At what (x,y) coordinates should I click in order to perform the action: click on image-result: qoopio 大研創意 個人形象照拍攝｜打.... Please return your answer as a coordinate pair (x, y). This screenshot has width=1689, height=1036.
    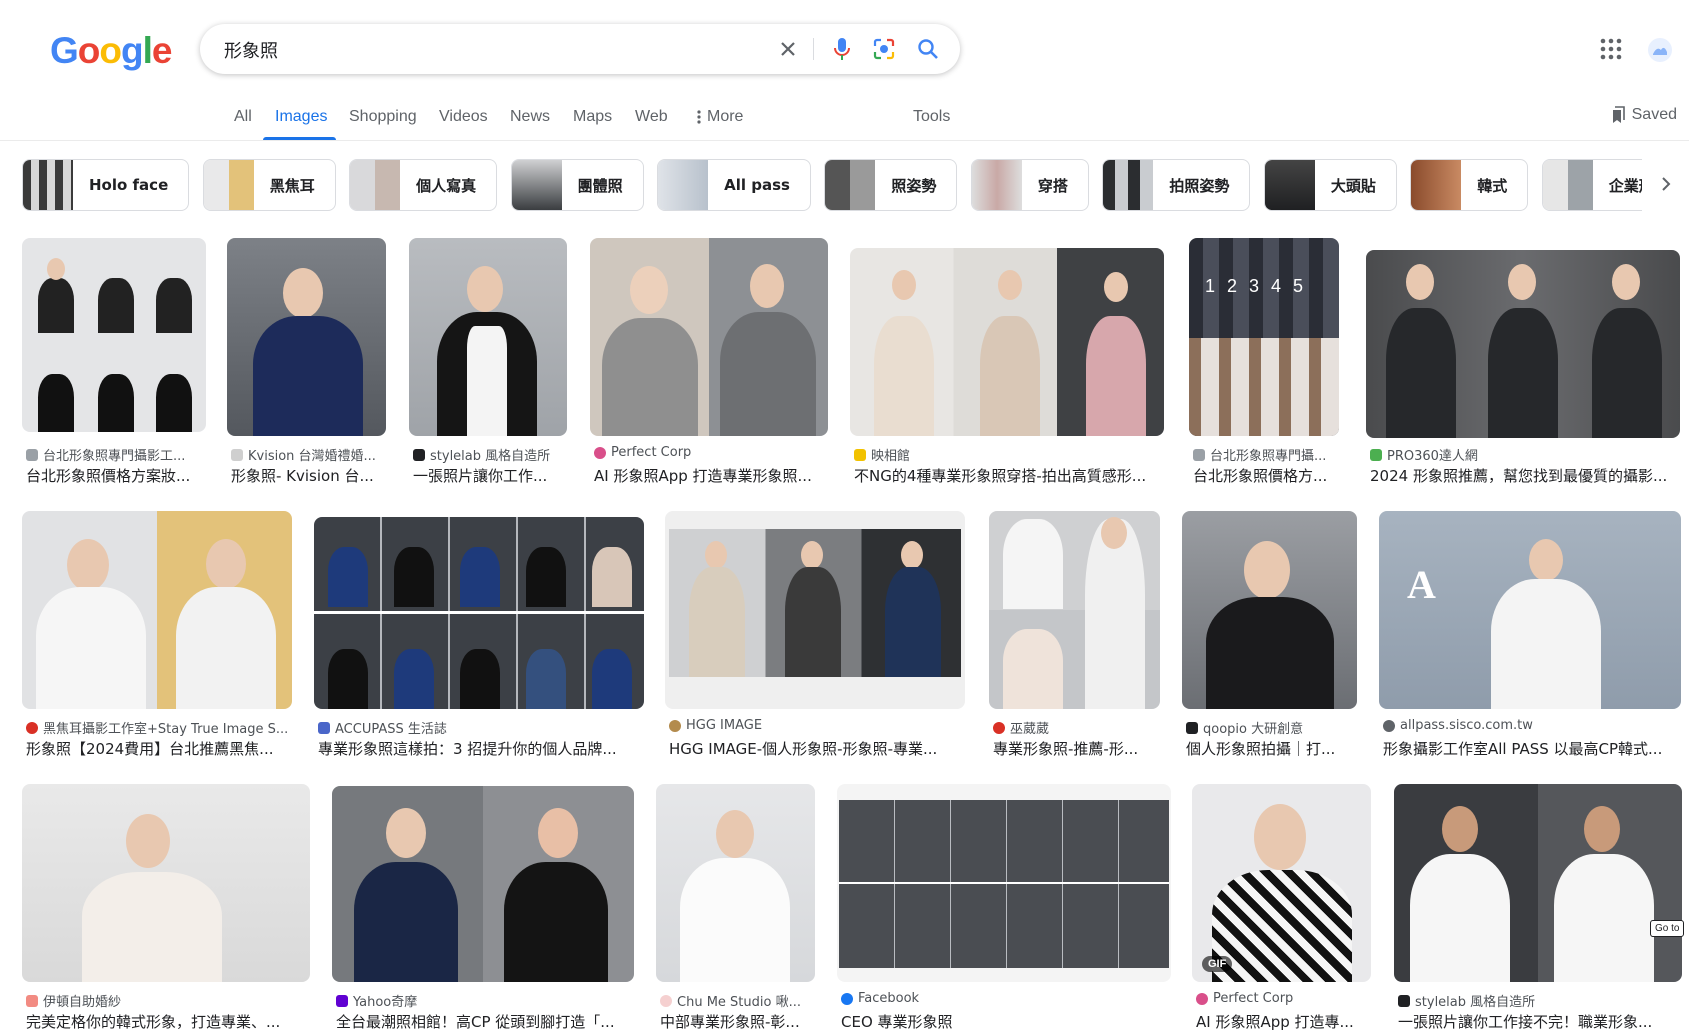
    Looking at the image, I should click on (1269, 635).